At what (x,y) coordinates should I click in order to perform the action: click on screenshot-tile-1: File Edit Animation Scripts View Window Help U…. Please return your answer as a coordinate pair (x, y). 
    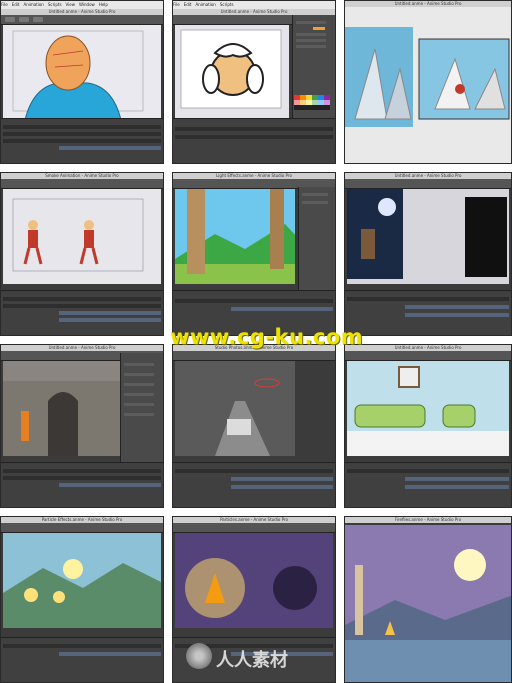
    Looking at the image, I should click on (82, 82).